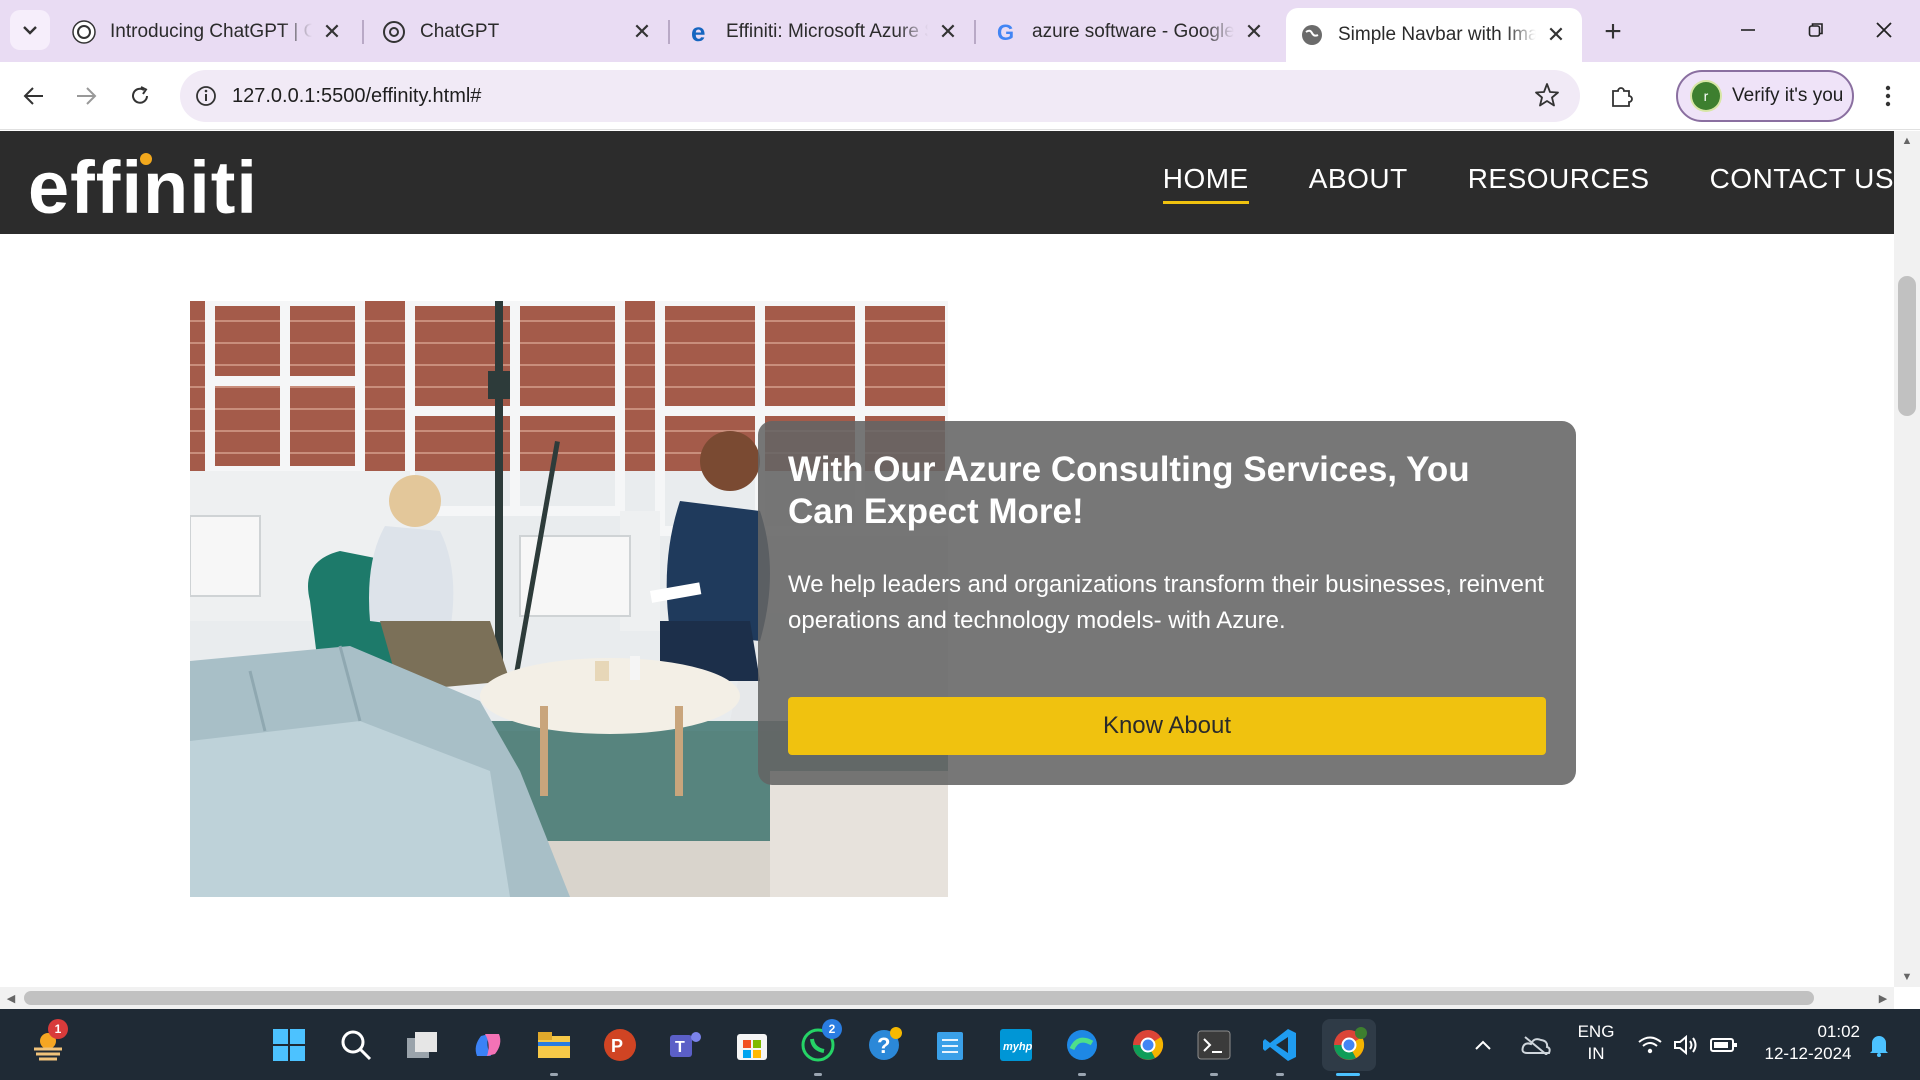 This screenshot has width=1920, height=1080. I want to click on extensions-button, so click(1622, 96).